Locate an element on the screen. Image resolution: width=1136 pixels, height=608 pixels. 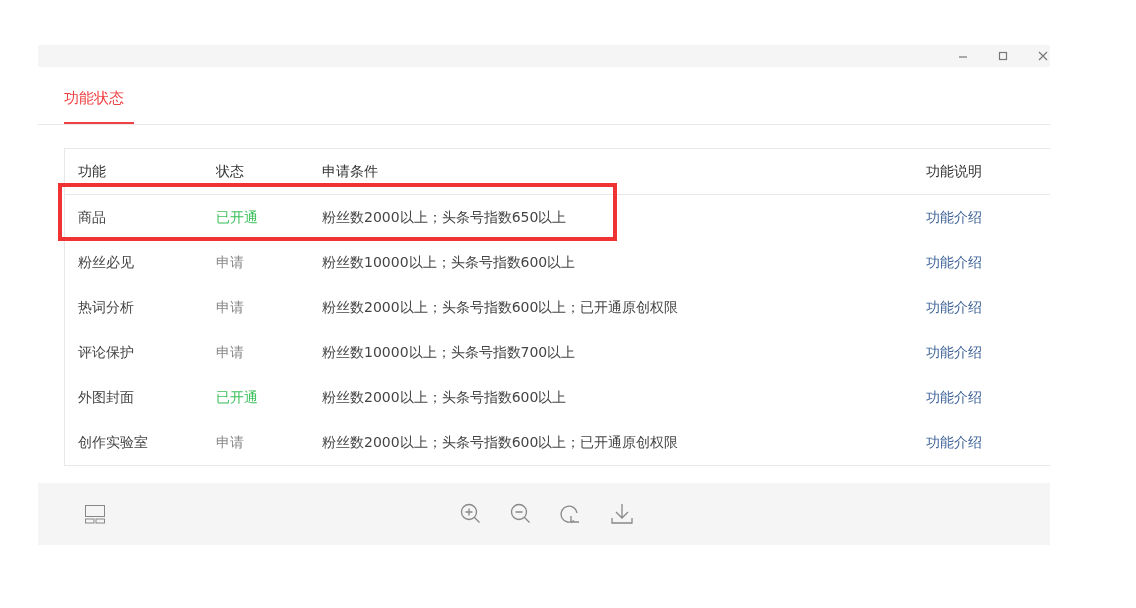
table-cell-text: 热词分析 is located at coordinates (106, 307).